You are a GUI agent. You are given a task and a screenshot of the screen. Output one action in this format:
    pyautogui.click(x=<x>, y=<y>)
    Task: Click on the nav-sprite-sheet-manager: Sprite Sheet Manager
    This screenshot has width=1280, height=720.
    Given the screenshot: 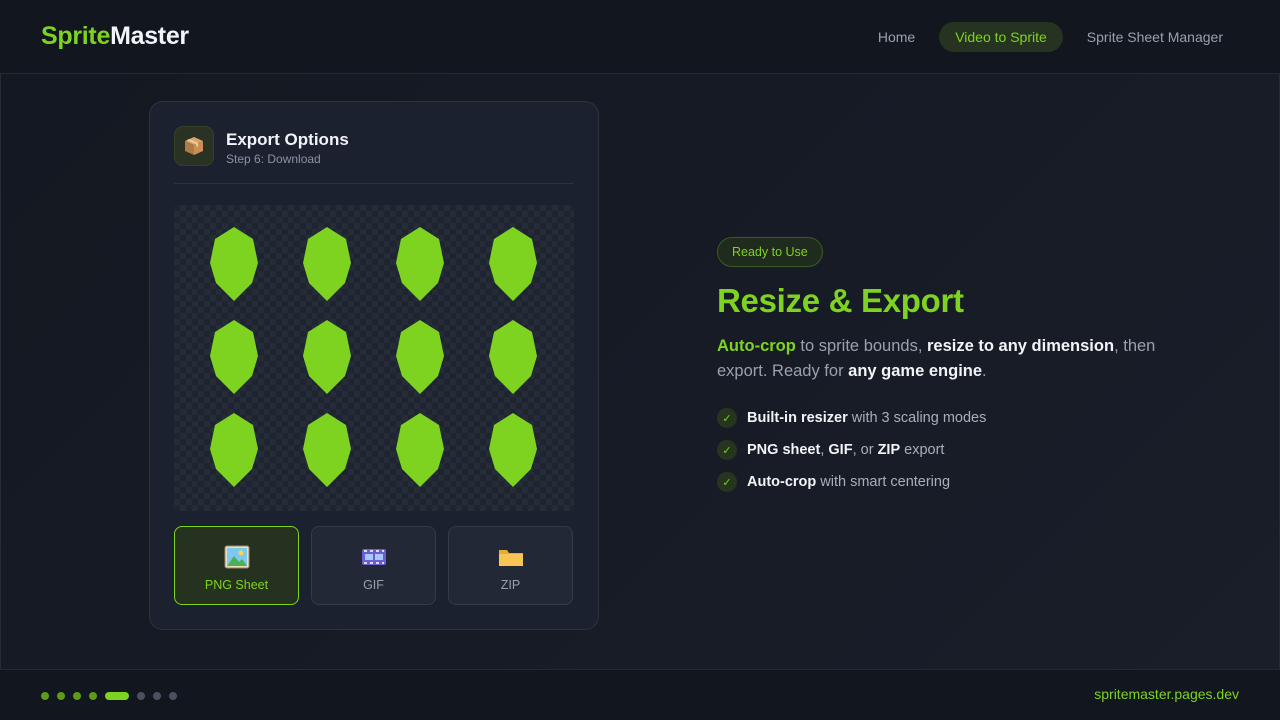 What is the action you would take?
    pyautogui.click(x=1155, y=37)
    